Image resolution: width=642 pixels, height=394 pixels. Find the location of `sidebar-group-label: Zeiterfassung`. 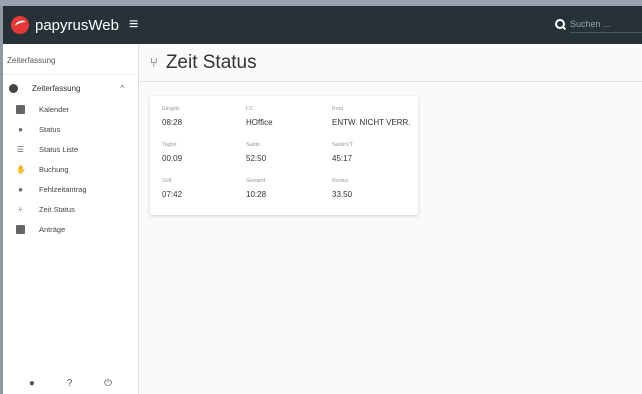

sidebar-group-label: Zeiterfassung is located at coordinates (56, 88).